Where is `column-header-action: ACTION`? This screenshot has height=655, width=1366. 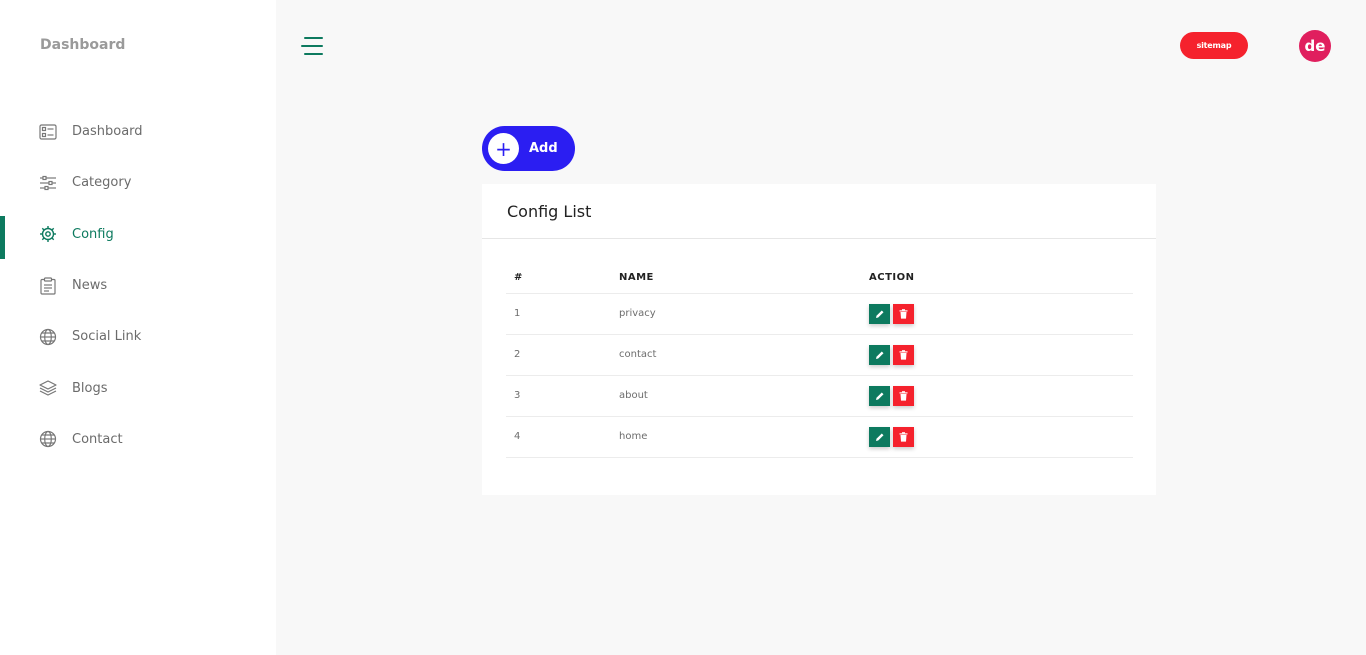 column-header-action: ACTION is located at coordinates (997, 278).